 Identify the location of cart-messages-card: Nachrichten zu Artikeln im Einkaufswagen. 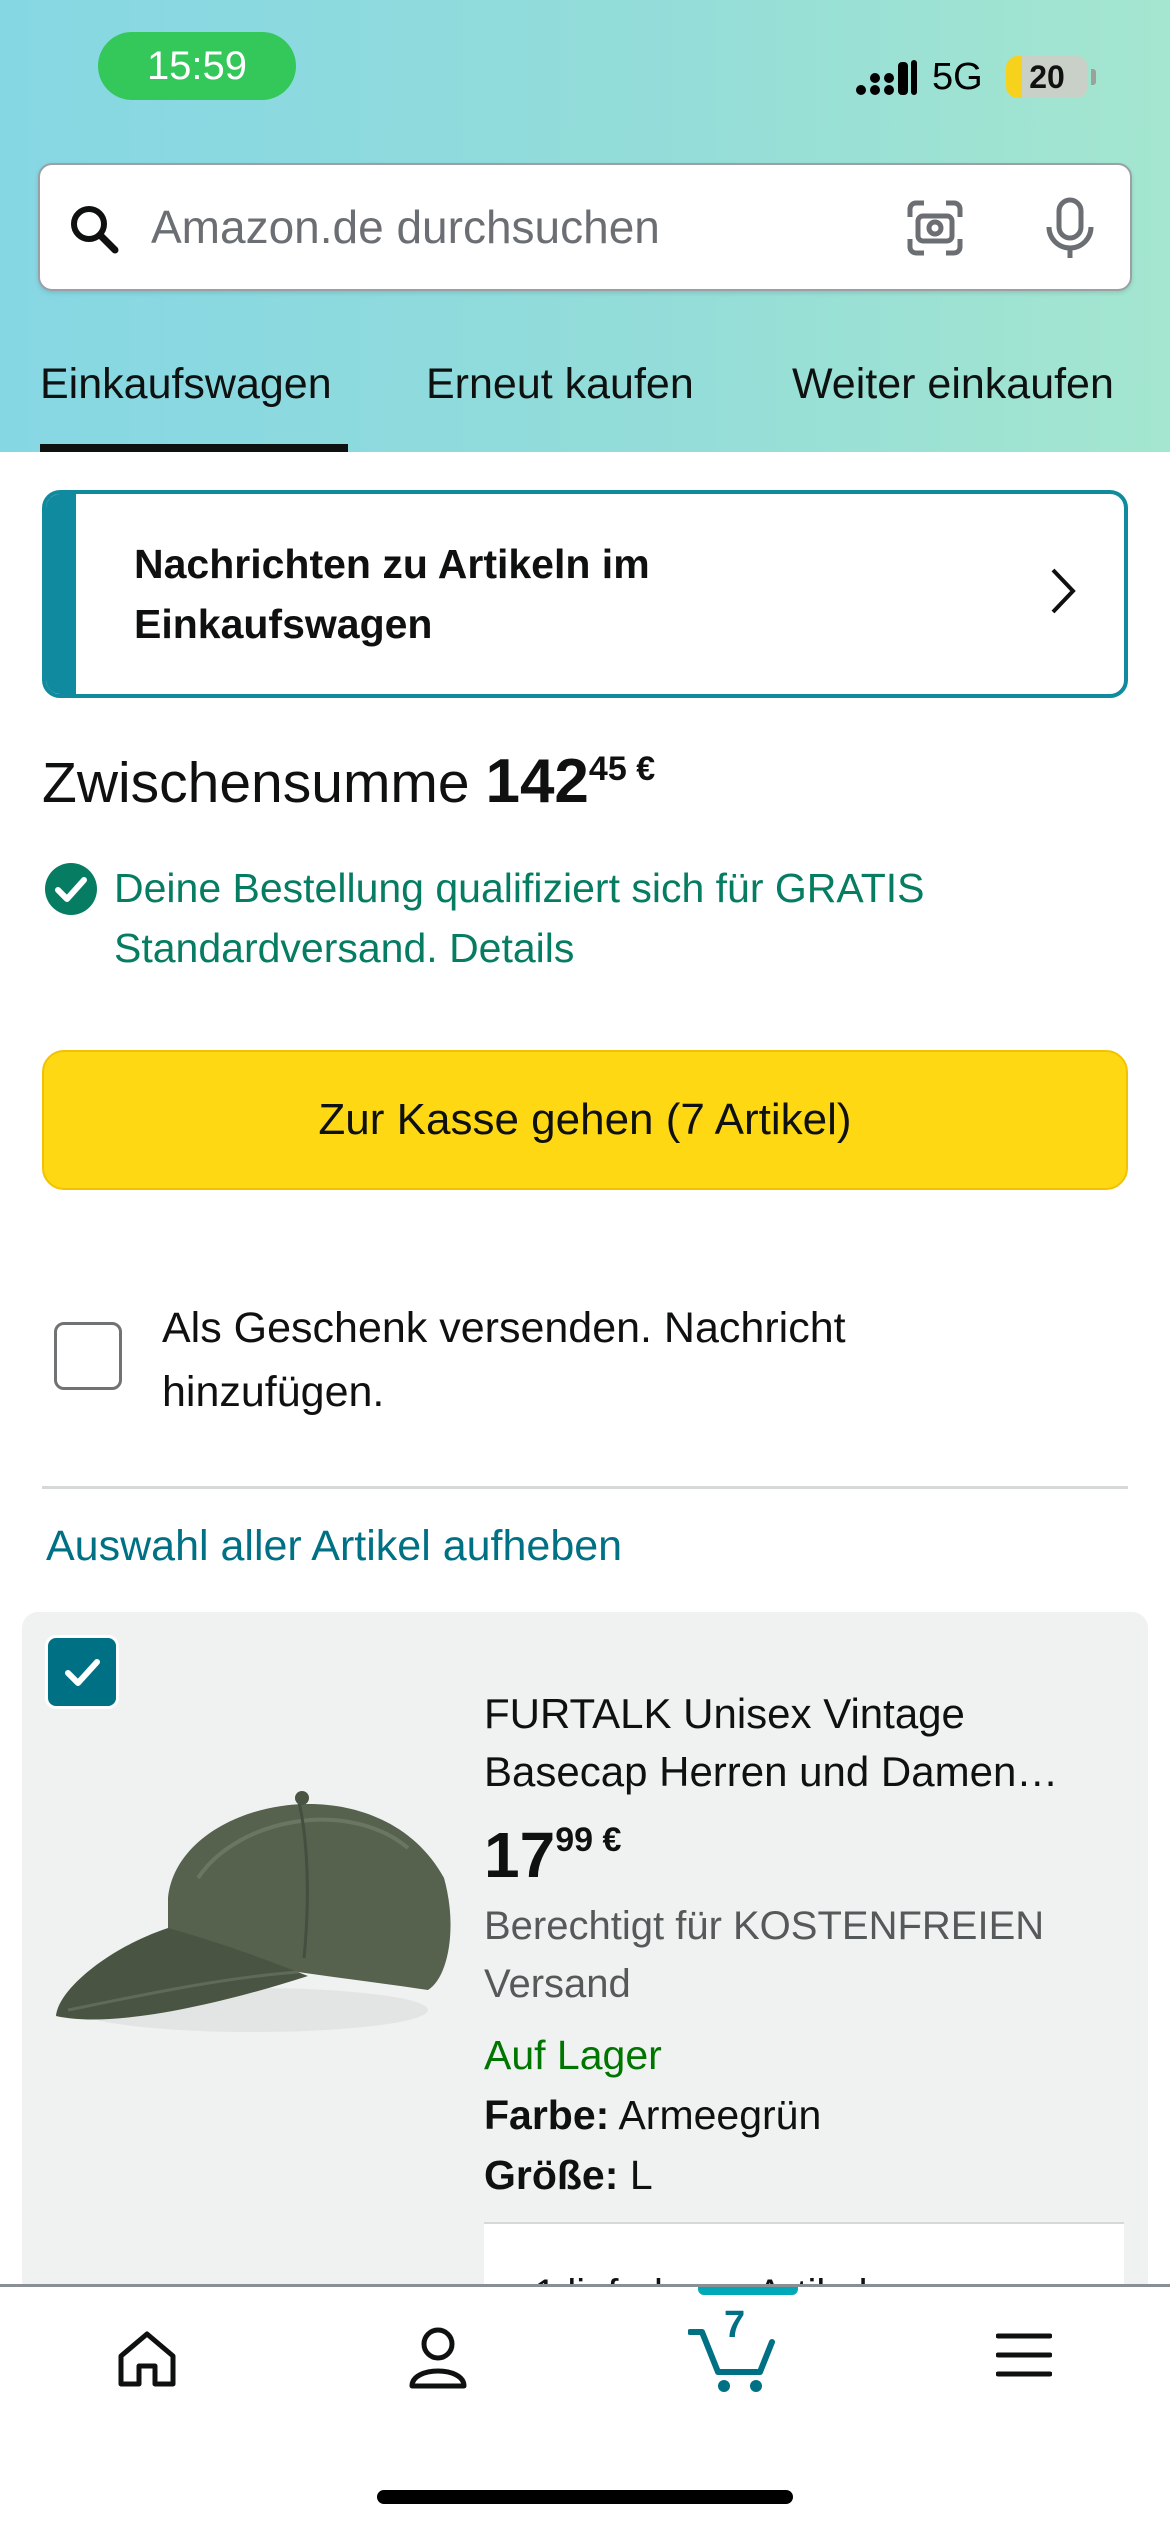
(585, 594).